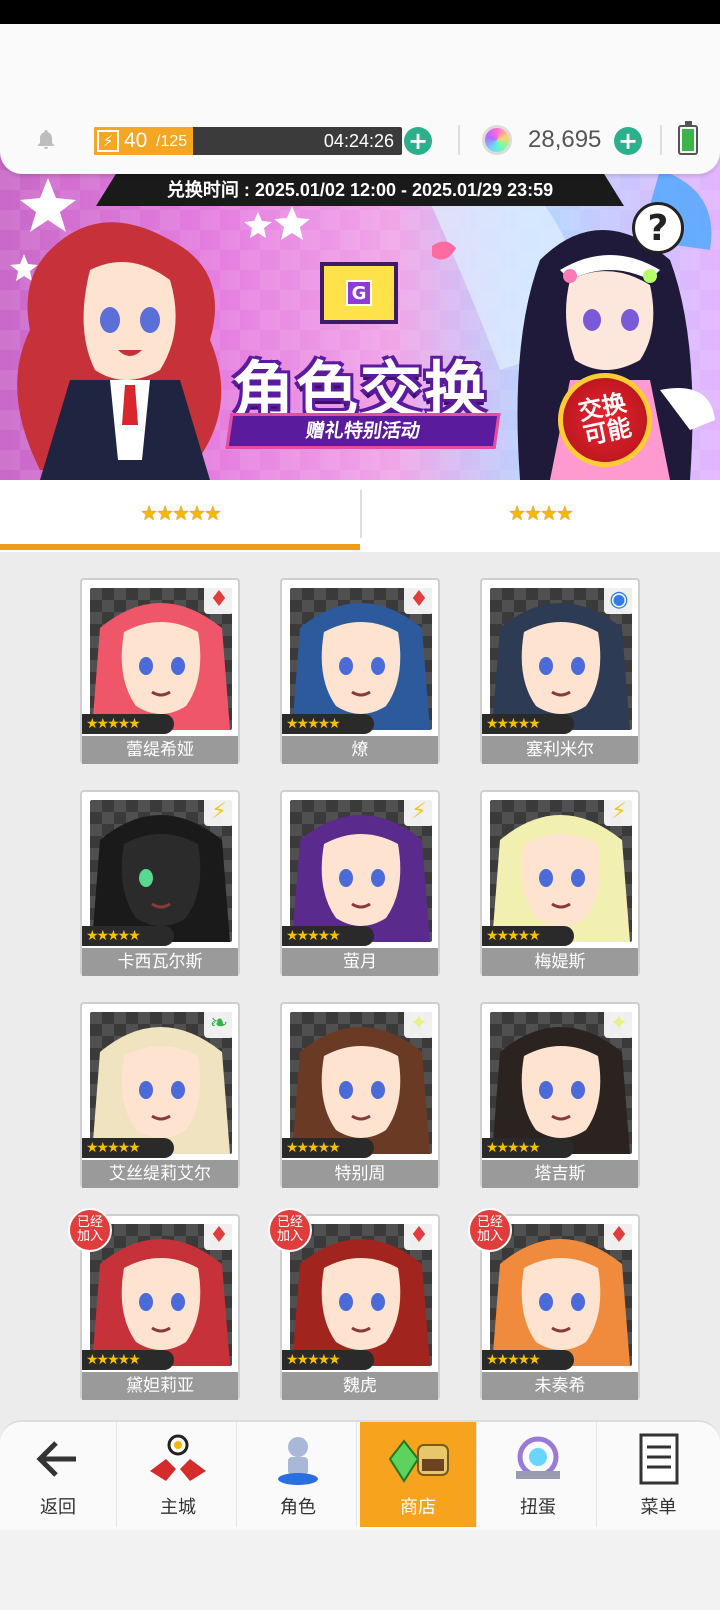 The image size is (720, 1610). Describe the element at coordinates (360, 1570) in the screenshot. I see `system-navigation-bar` at that location.